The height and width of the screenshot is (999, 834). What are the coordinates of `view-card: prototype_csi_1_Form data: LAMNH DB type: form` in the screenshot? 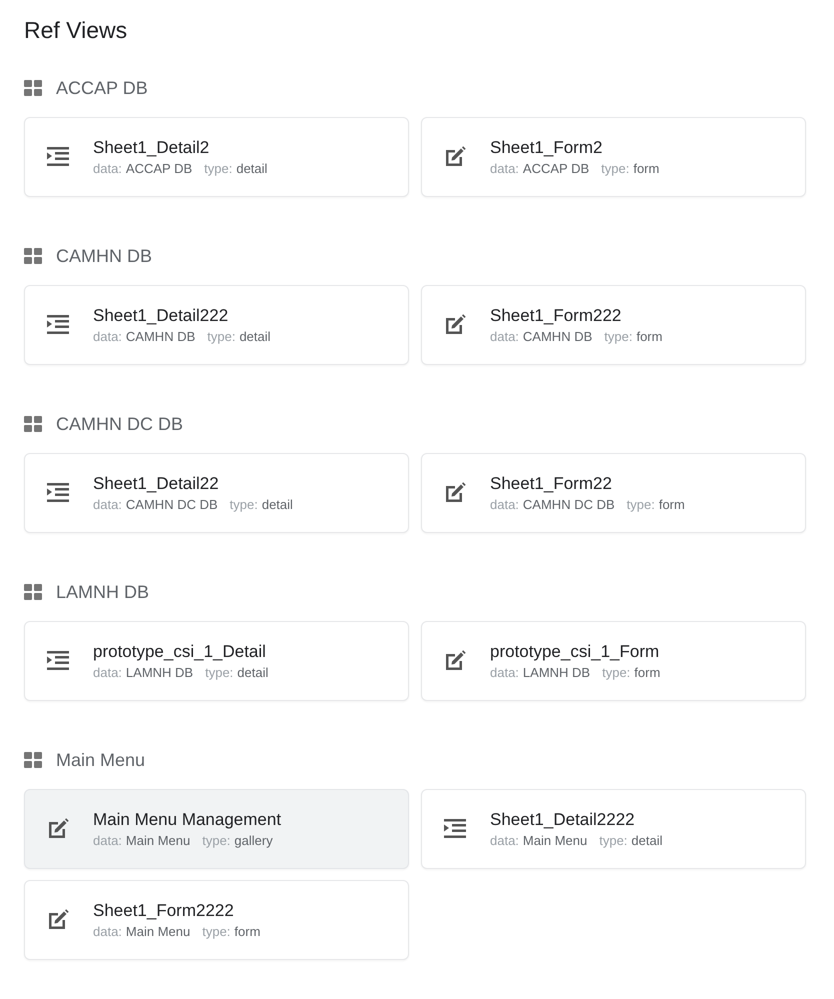 It's located at (613, 661).